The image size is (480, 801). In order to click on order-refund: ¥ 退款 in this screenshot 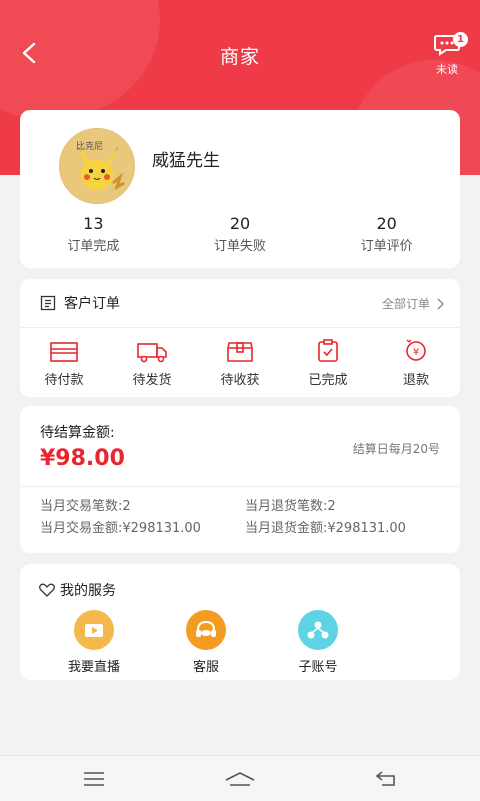, I will do `click(416, 362)`.